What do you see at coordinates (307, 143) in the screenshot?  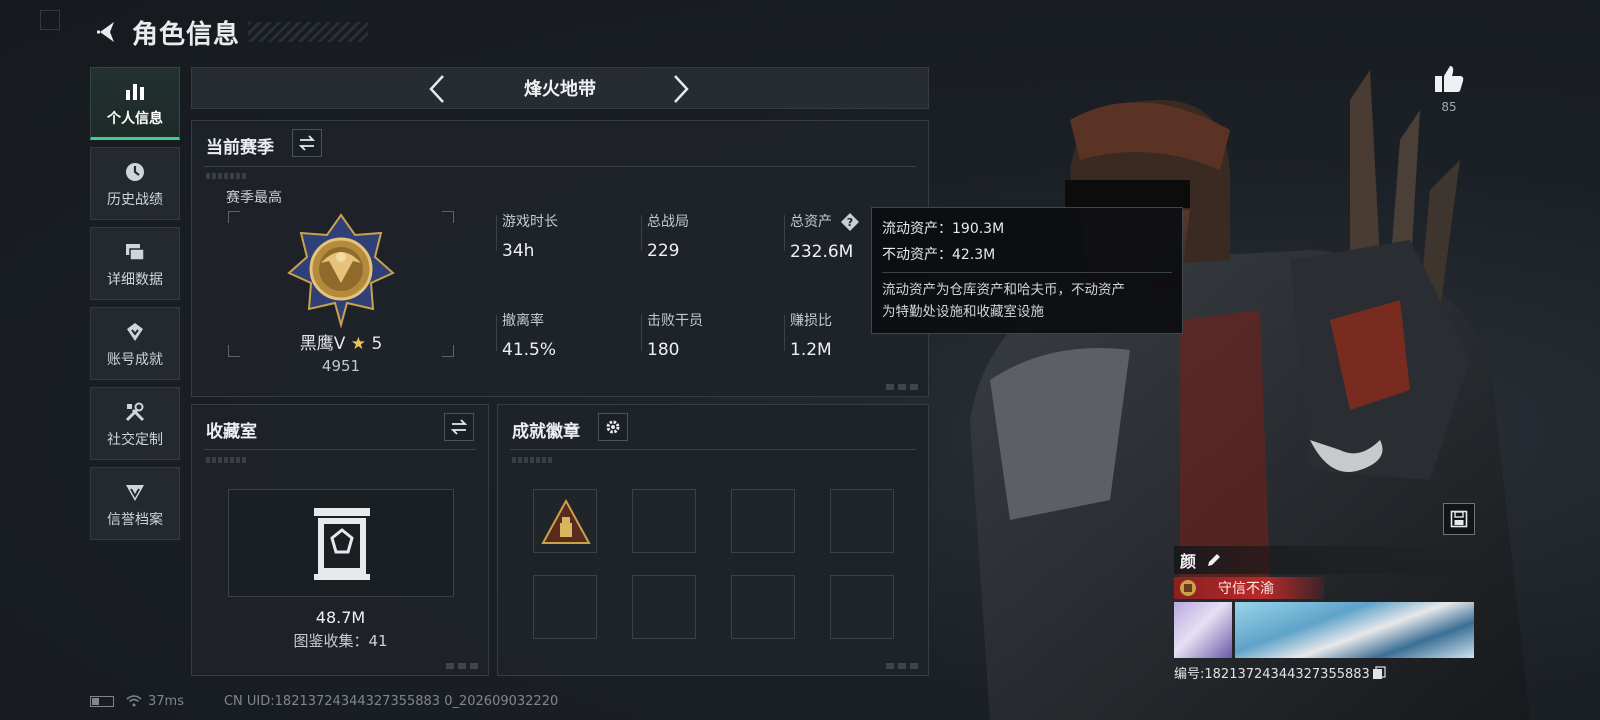 I see `season-switch-button` at bounding box center [307, 143].